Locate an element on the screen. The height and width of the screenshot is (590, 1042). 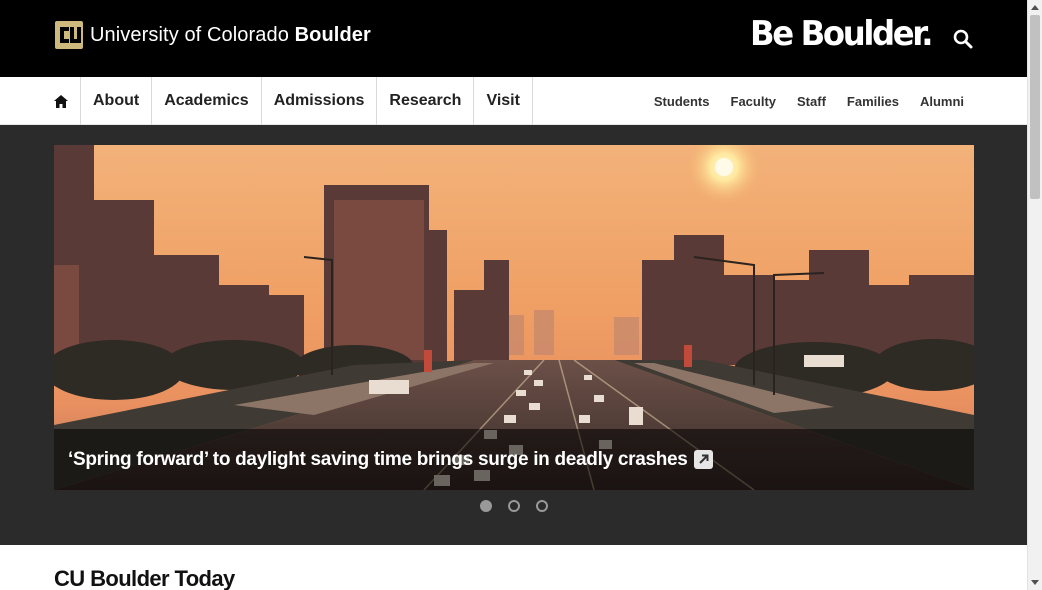
search-button is located at coordinates (963, 39).